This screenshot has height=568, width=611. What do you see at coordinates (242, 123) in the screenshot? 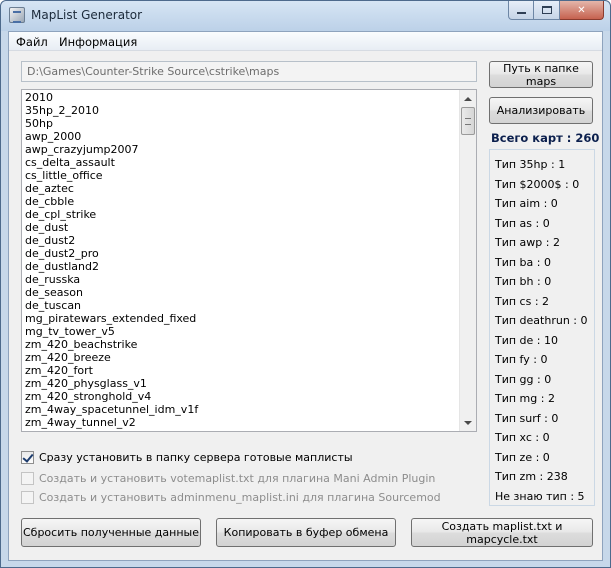
I see `map-list-item: 50hp` at bounding box center [242, 123].